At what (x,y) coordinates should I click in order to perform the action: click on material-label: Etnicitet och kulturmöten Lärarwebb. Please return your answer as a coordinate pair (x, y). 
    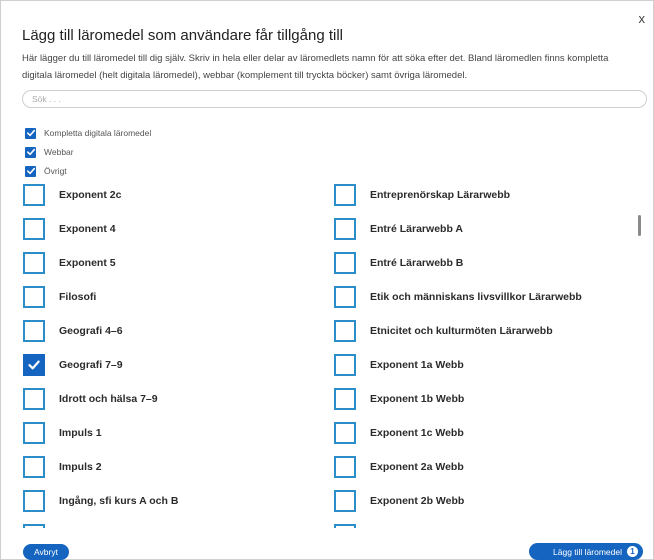
    Looking at the image, I should click on (461, 331).